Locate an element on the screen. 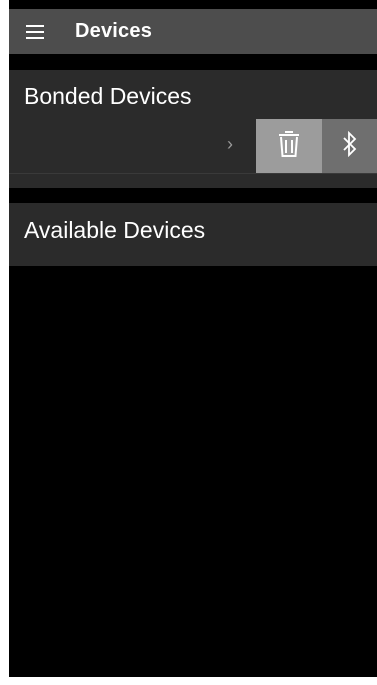 The width and height of the screenshot is (377, 685). app-toolbar: Devices is located at coordinates (193, 31).